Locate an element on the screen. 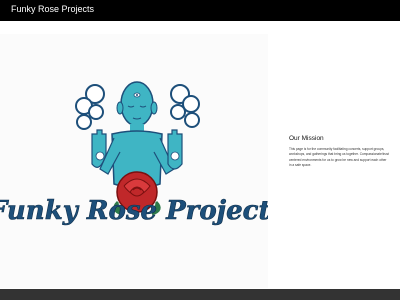 Image resolution: width=400 pixels, height=300 pixels. left-swirl-clouds is located at coordinates (90, 107).